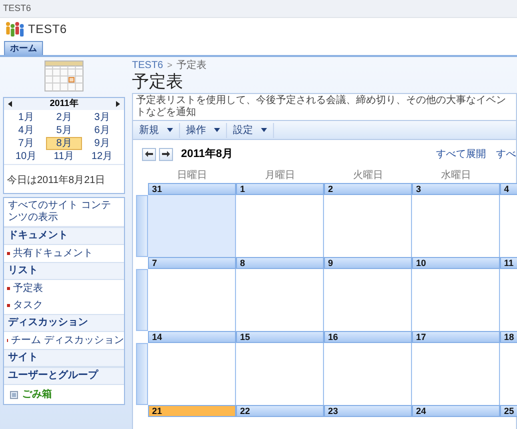  Describe the element at coordinates (26, 143) in the screenshot. I see `month-item: 7月` at that location.